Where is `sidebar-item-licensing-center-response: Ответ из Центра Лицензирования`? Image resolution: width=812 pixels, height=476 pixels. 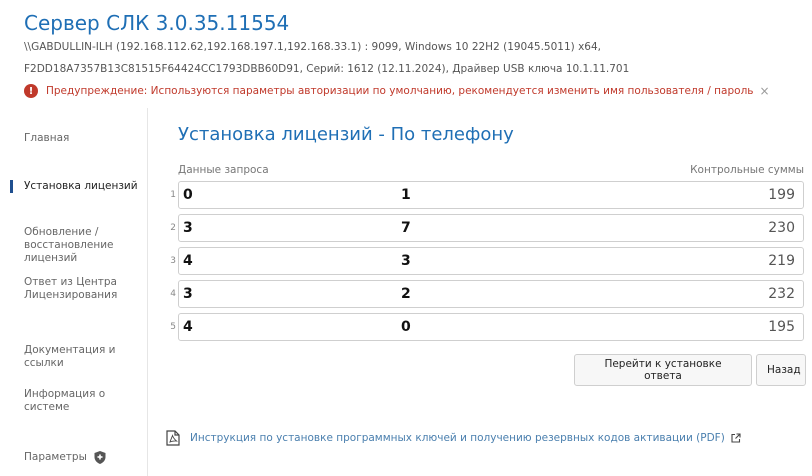
sidebar-item-licensing-center-response: Ответ из Центра Лицензирования is located at coordinates (75, 289).